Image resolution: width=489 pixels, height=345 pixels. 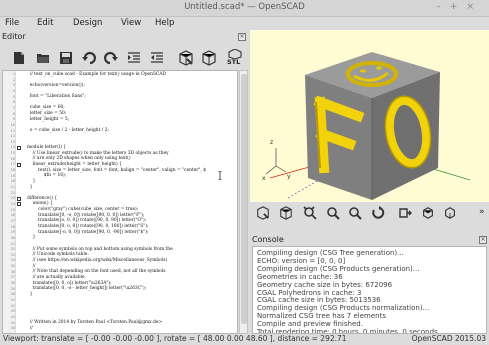 What do you see at coordinates (13, 102) in the screenshot?
I see `line-number: 6` at bounding box center [13, 102].